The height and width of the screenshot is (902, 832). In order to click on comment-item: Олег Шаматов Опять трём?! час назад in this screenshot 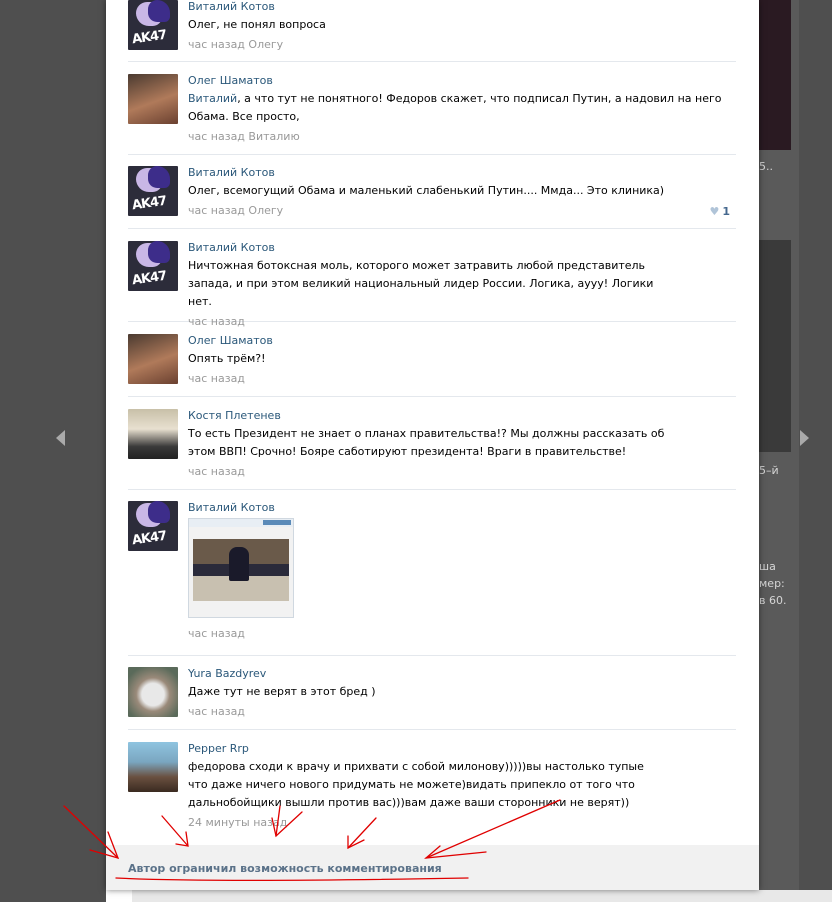, I will do `click(432, 365)`.